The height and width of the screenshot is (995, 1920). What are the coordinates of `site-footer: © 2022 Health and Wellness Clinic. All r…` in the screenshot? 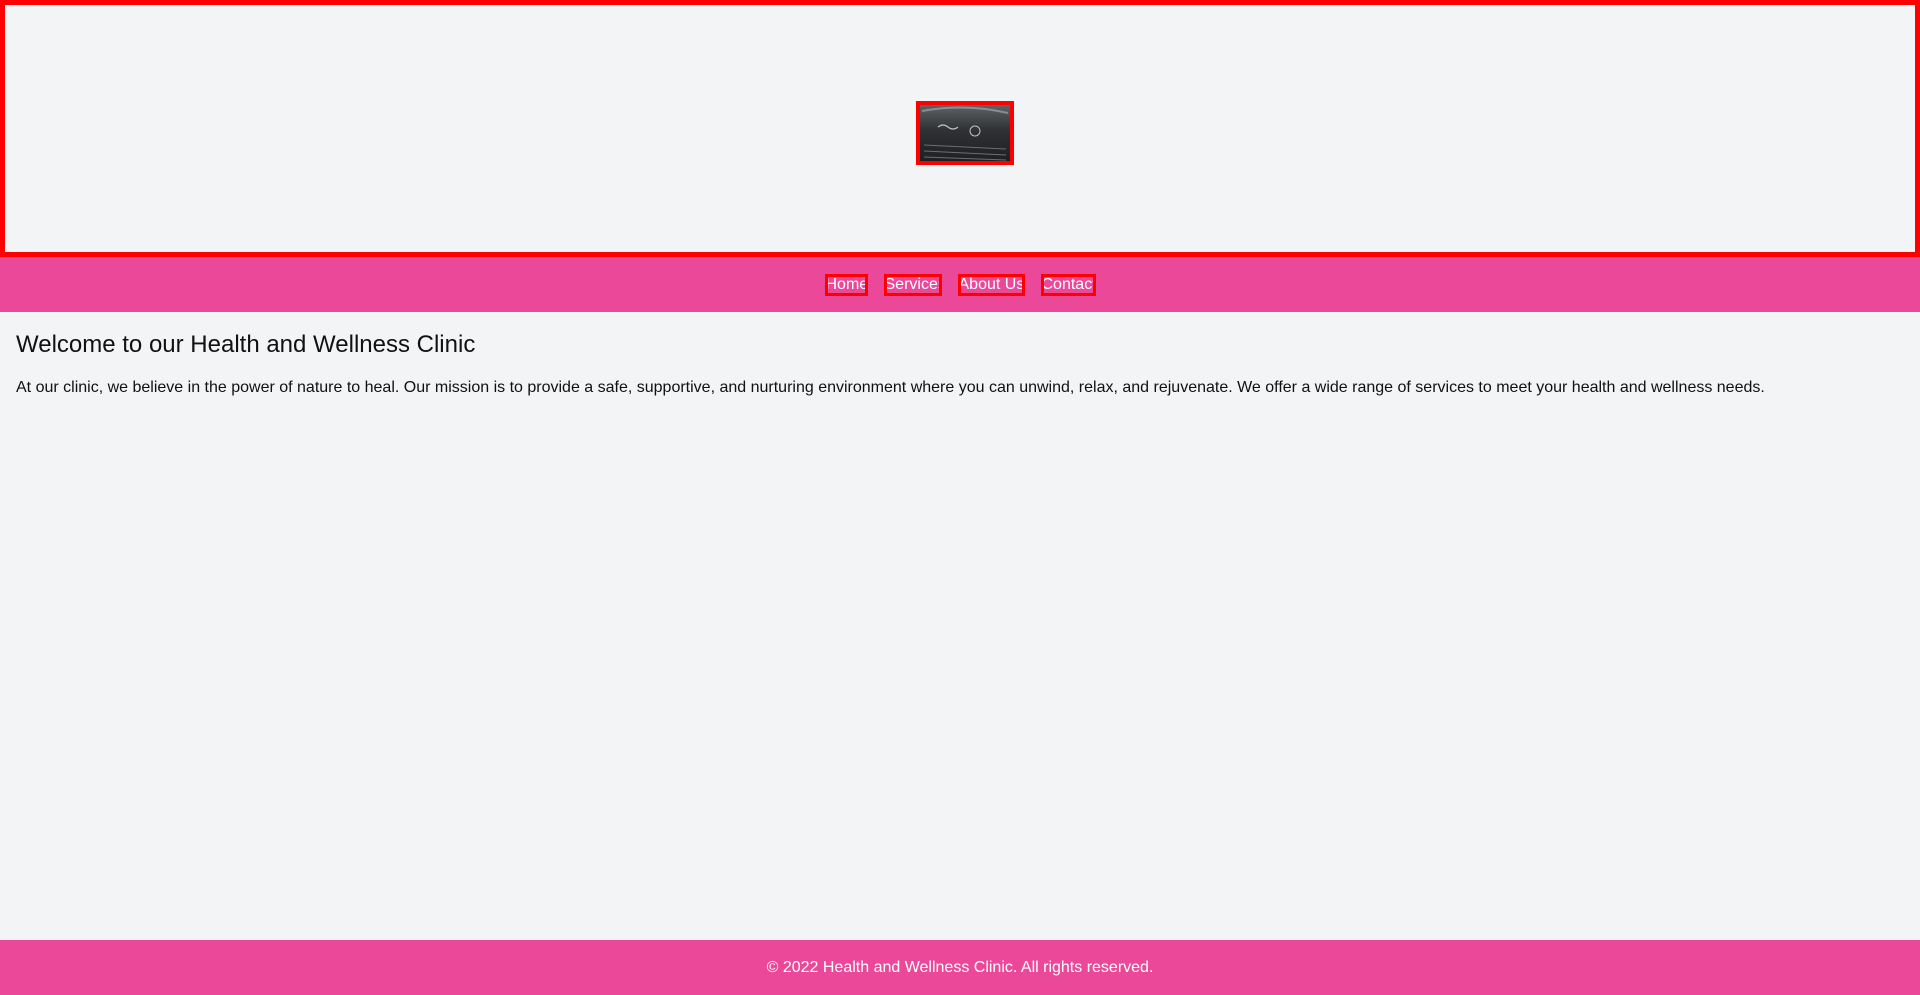 It's located at (960, 967).